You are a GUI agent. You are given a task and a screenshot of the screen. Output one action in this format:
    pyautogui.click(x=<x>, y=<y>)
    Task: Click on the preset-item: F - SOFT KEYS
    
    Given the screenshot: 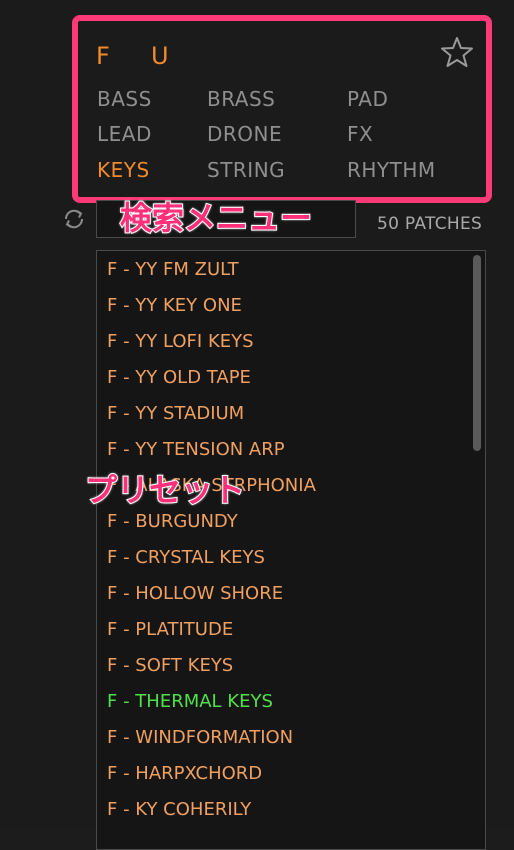 What is the action you would take?
    pyautogui.click(x=170, y=665)
    